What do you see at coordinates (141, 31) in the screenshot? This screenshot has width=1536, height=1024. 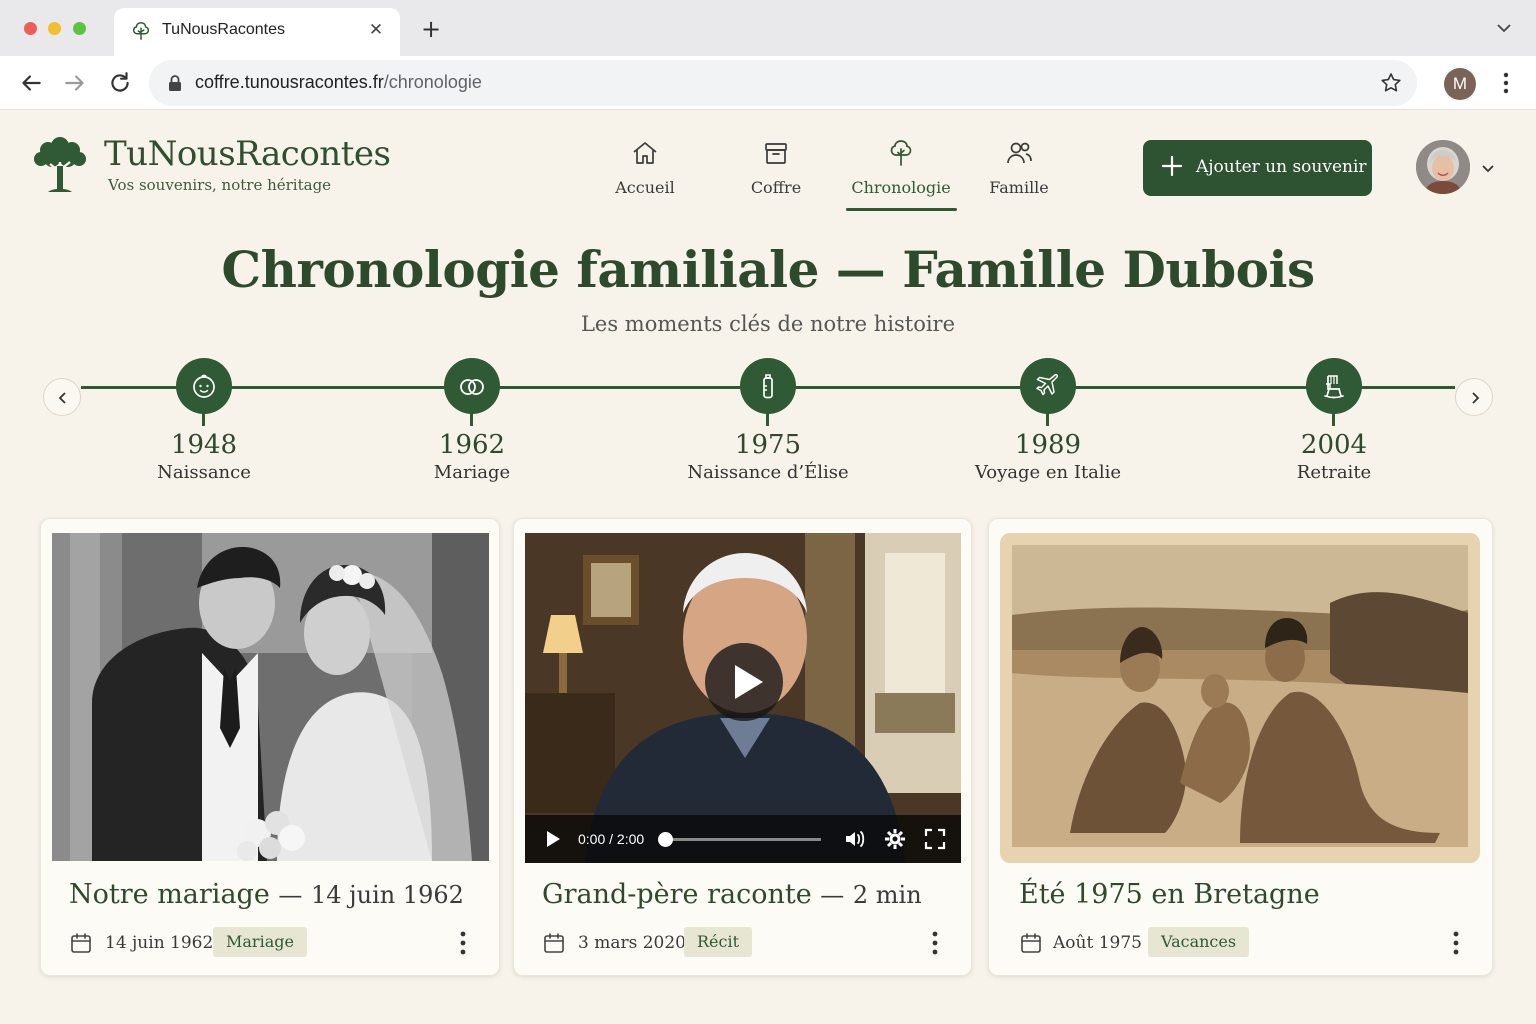 I see `tree-favicon-icon` at bounding box center [141, 31].